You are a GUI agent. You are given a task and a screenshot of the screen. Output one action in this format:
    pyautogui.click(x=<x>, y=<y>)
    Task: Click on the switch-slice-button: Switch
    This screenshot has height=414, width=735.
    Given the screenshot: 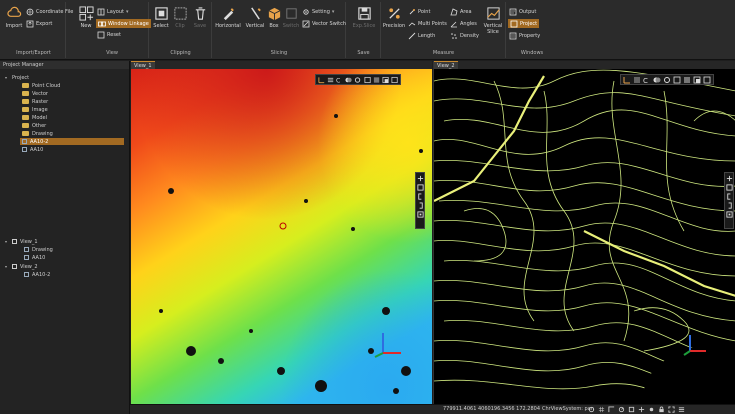 What is the action you would take?
    pyautogui.click(x=291, y=17)
    